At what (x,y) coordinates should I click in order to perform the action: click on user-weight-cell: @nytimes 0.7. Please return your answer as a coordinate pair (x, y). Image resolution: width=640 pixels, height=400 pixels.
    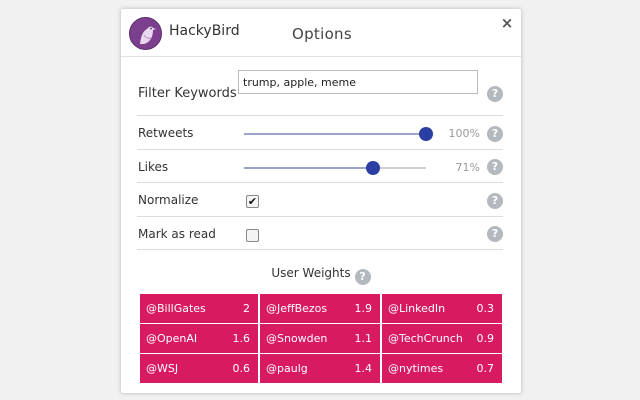
    Looking at the image, I should click on (442, 368).